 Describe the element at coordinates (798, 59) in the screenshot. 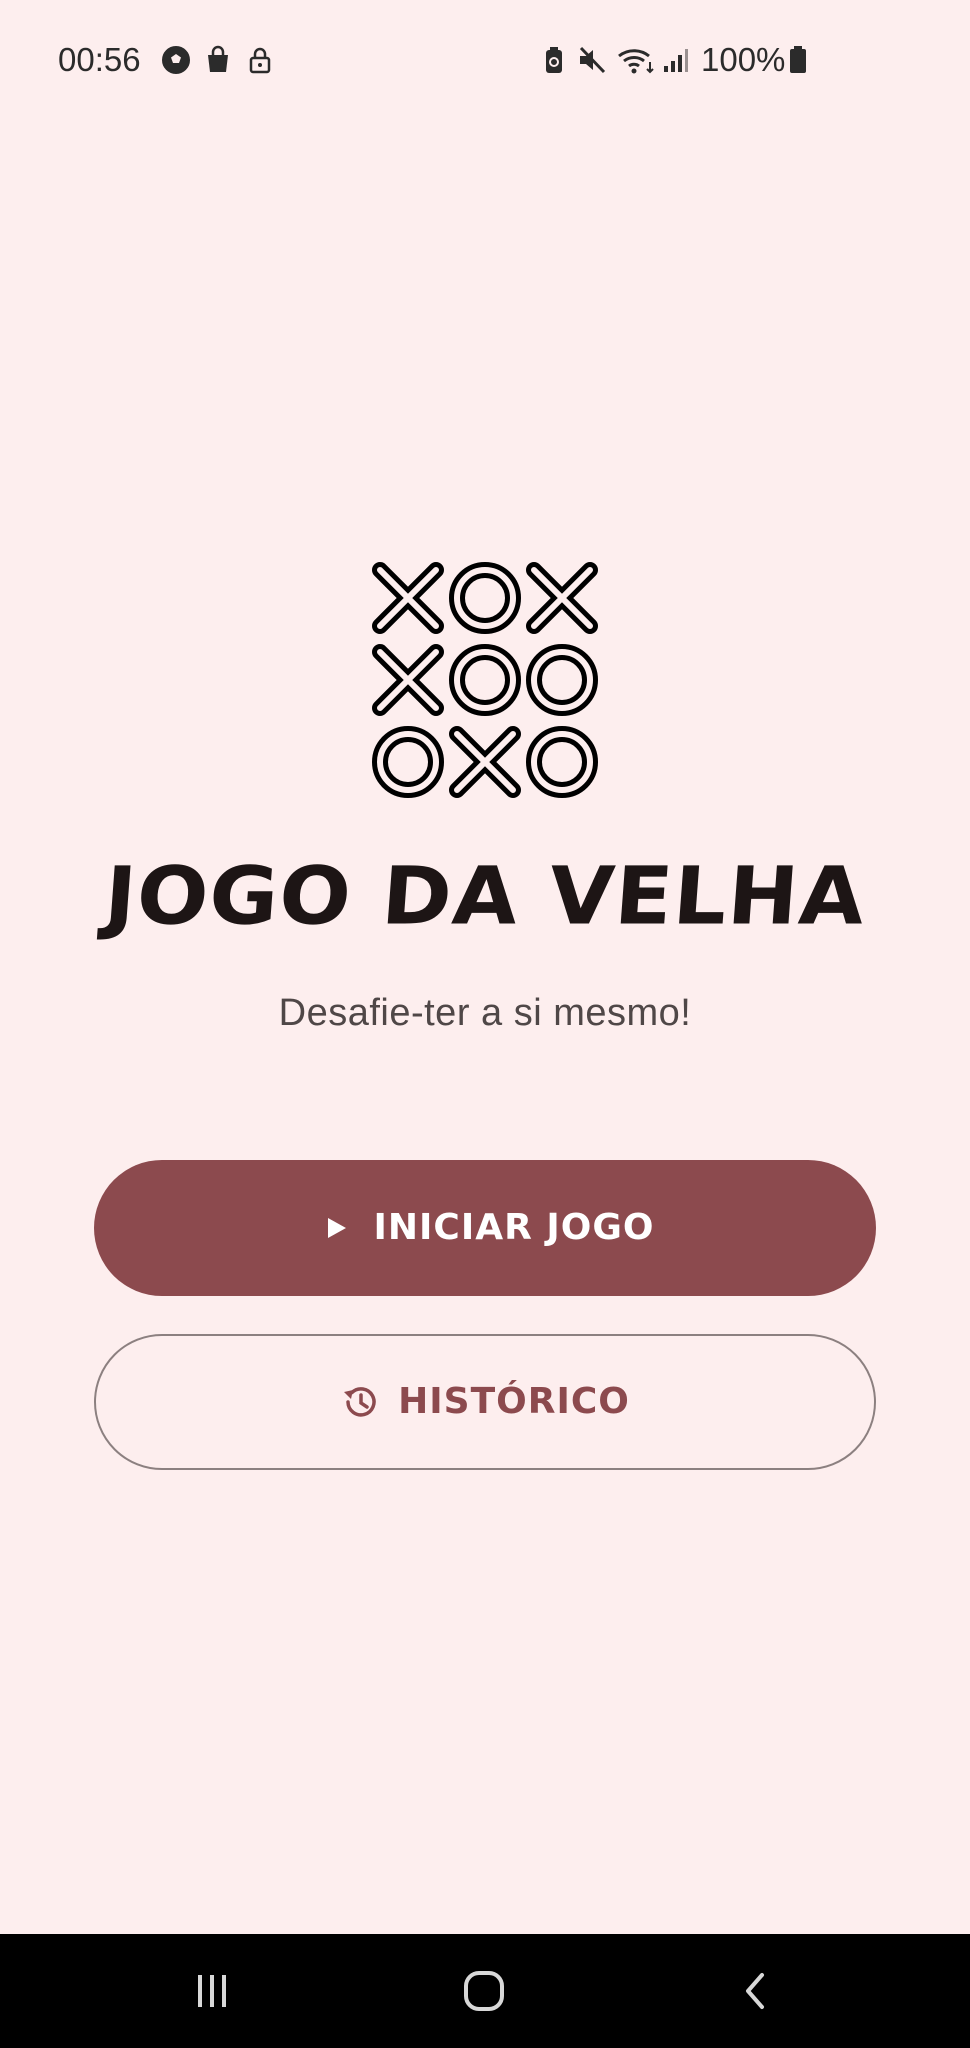

I see `battery-icon` at that location.